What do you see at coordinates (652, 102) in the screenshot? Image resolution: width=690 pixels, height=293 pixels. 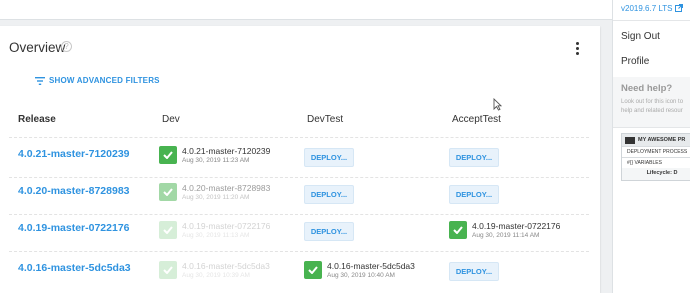 I see `help-text-line: Look out for this icon to` at bounding box center [652, 102].